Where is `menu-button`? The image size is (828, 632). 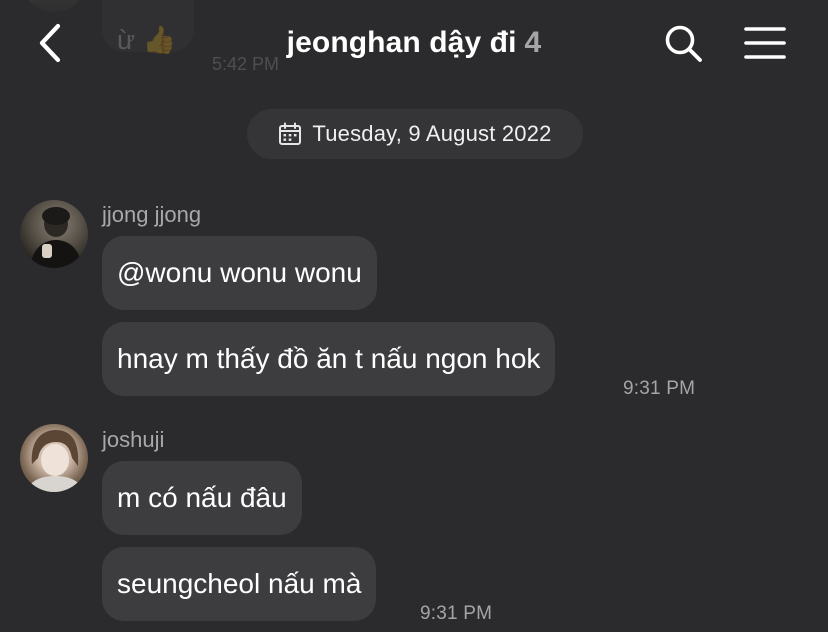 menu-button is located at coordinates (765, 44).